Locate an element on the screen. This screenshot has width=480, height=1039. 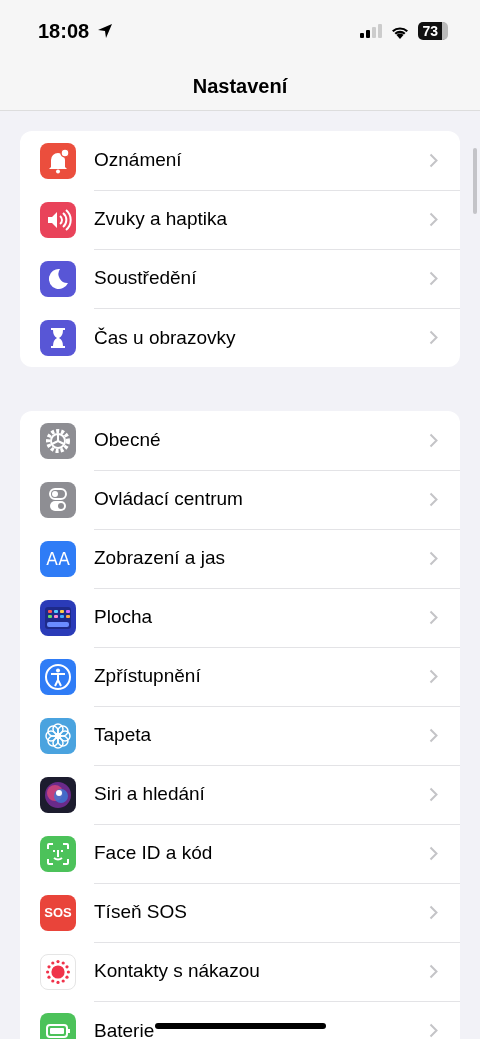
settings-row: Zvuky a haptika is located at coordinates (240, 219).